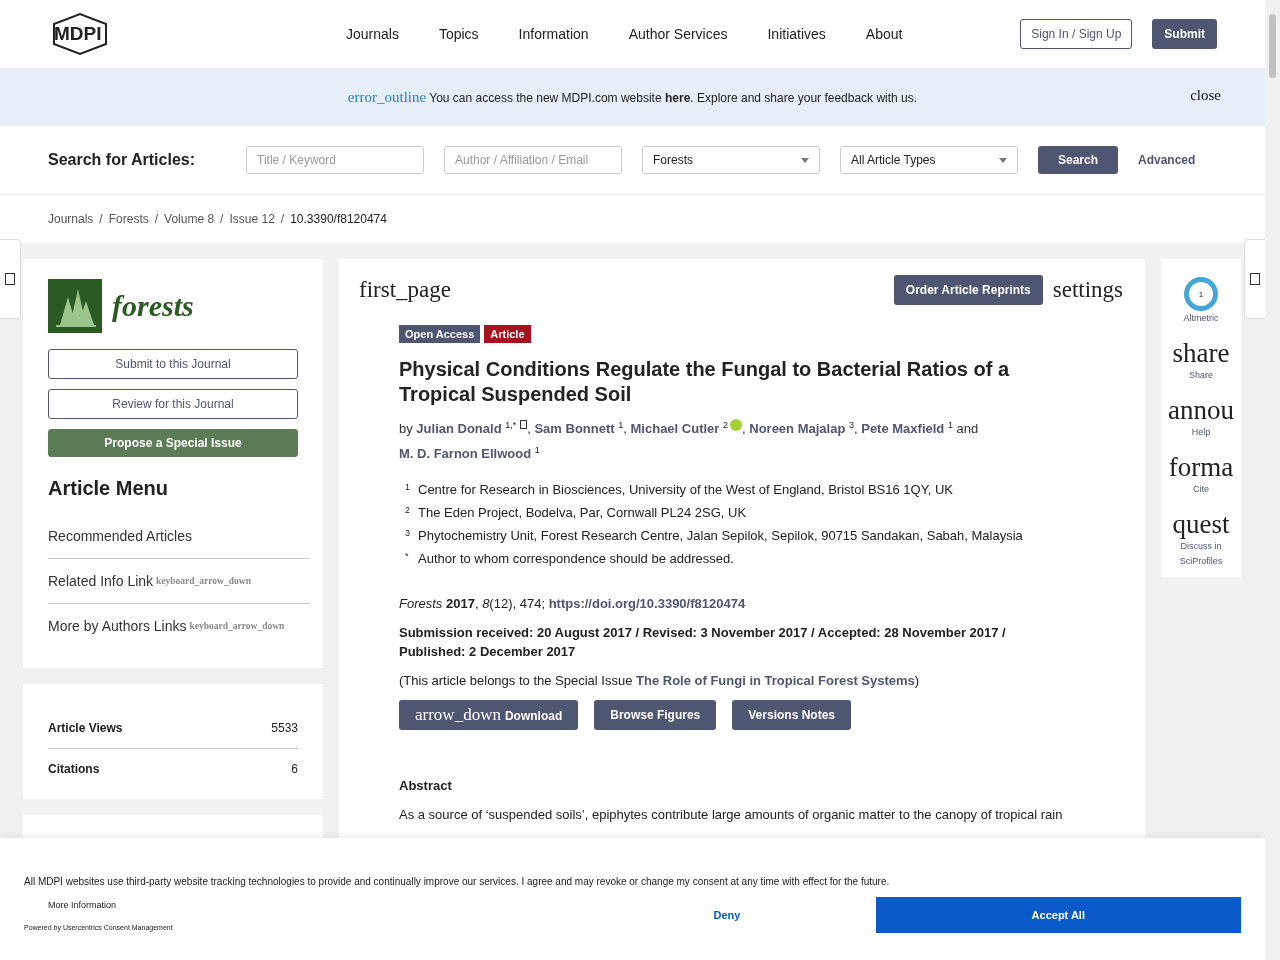  Describe the element at coordinates (372, 34) in the screenshot. I see `nav-link: Journals` at that location.